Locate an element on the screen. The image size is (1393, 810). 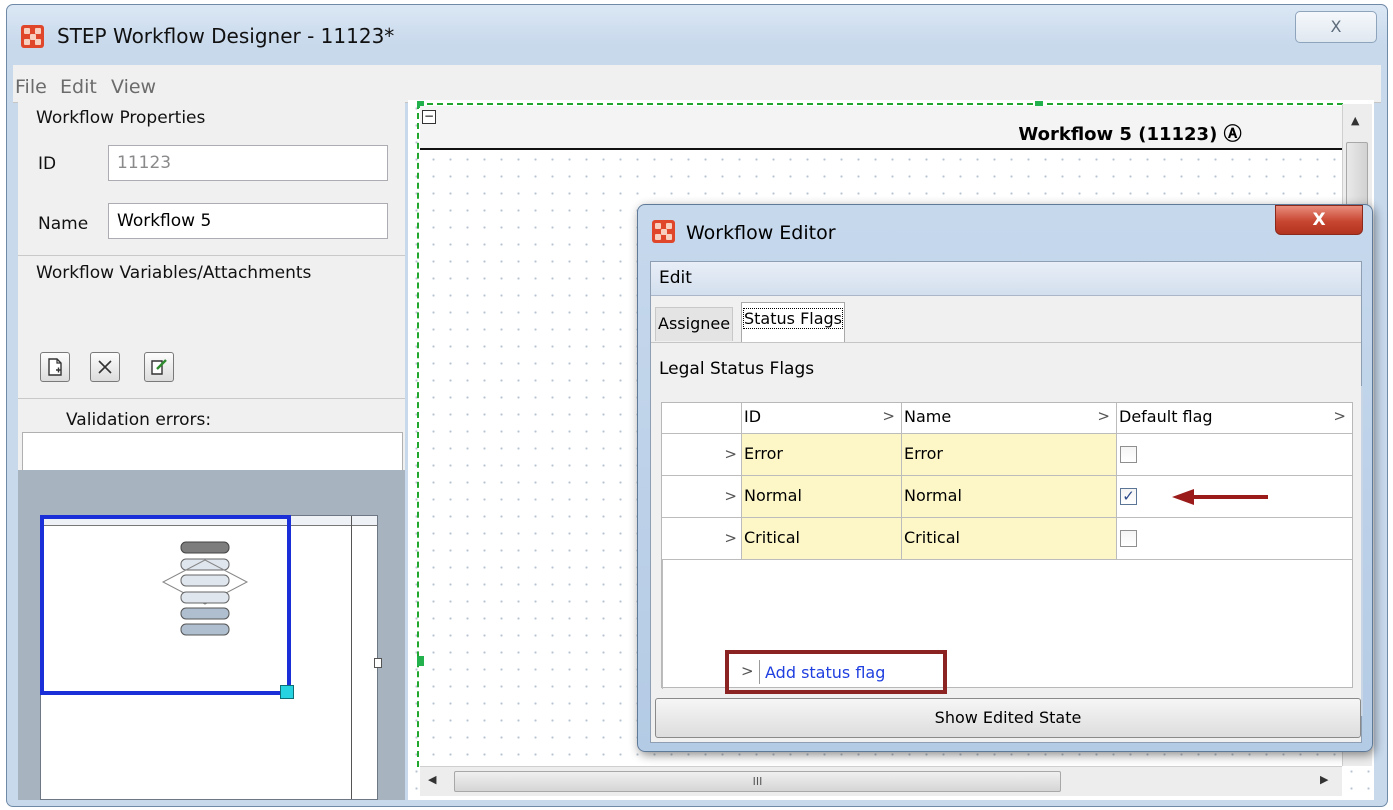
column-header-default-flag: Default flag > is located at coordinates (1234, 418).